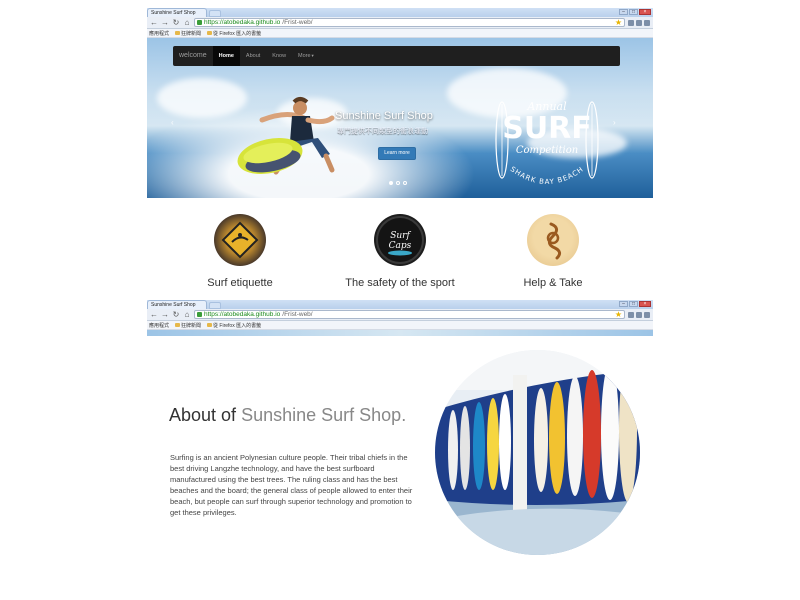 This screenshot has height=600, width=800. I want to click on badge-beach: SHARK BAY BEACH, so click(547, 175).